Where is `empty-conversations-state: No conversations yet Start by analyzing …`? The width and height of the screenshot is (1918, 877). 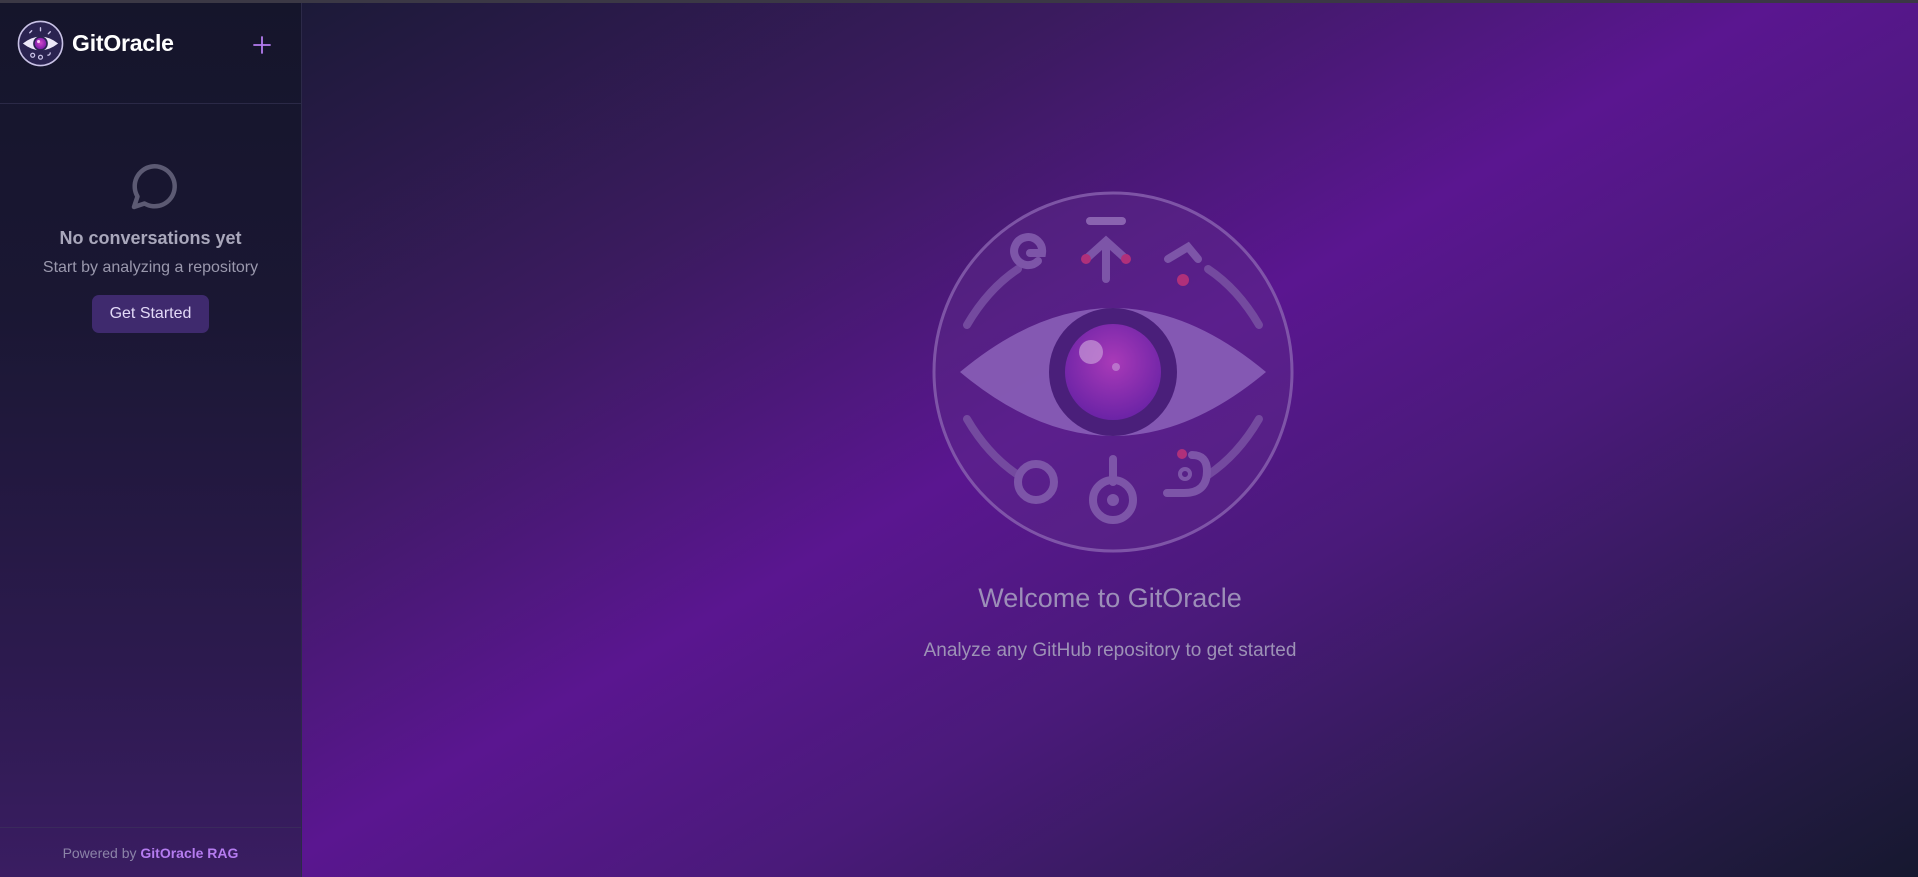
empty-conversations-state: No conversations yet Start by analyzing … is located at coordinates (150, 245).